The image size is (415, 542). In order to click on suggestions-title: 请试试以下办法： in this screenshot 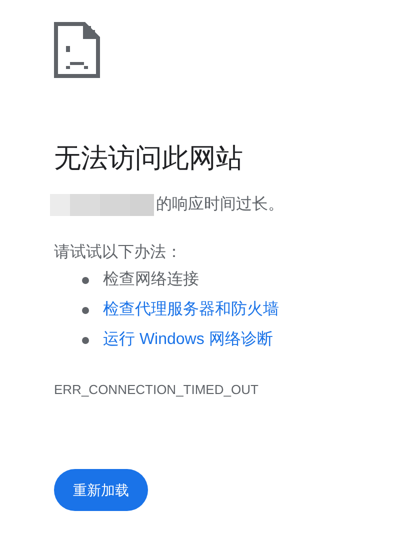, I will do `click(118, 252)`.